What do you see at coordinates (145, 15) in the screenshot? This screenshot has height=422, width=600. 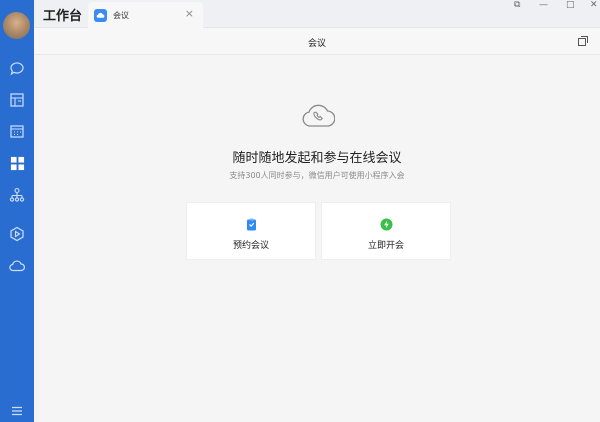 I see `tab-meeting: 会议 ×` at bounding box center [145, 15].